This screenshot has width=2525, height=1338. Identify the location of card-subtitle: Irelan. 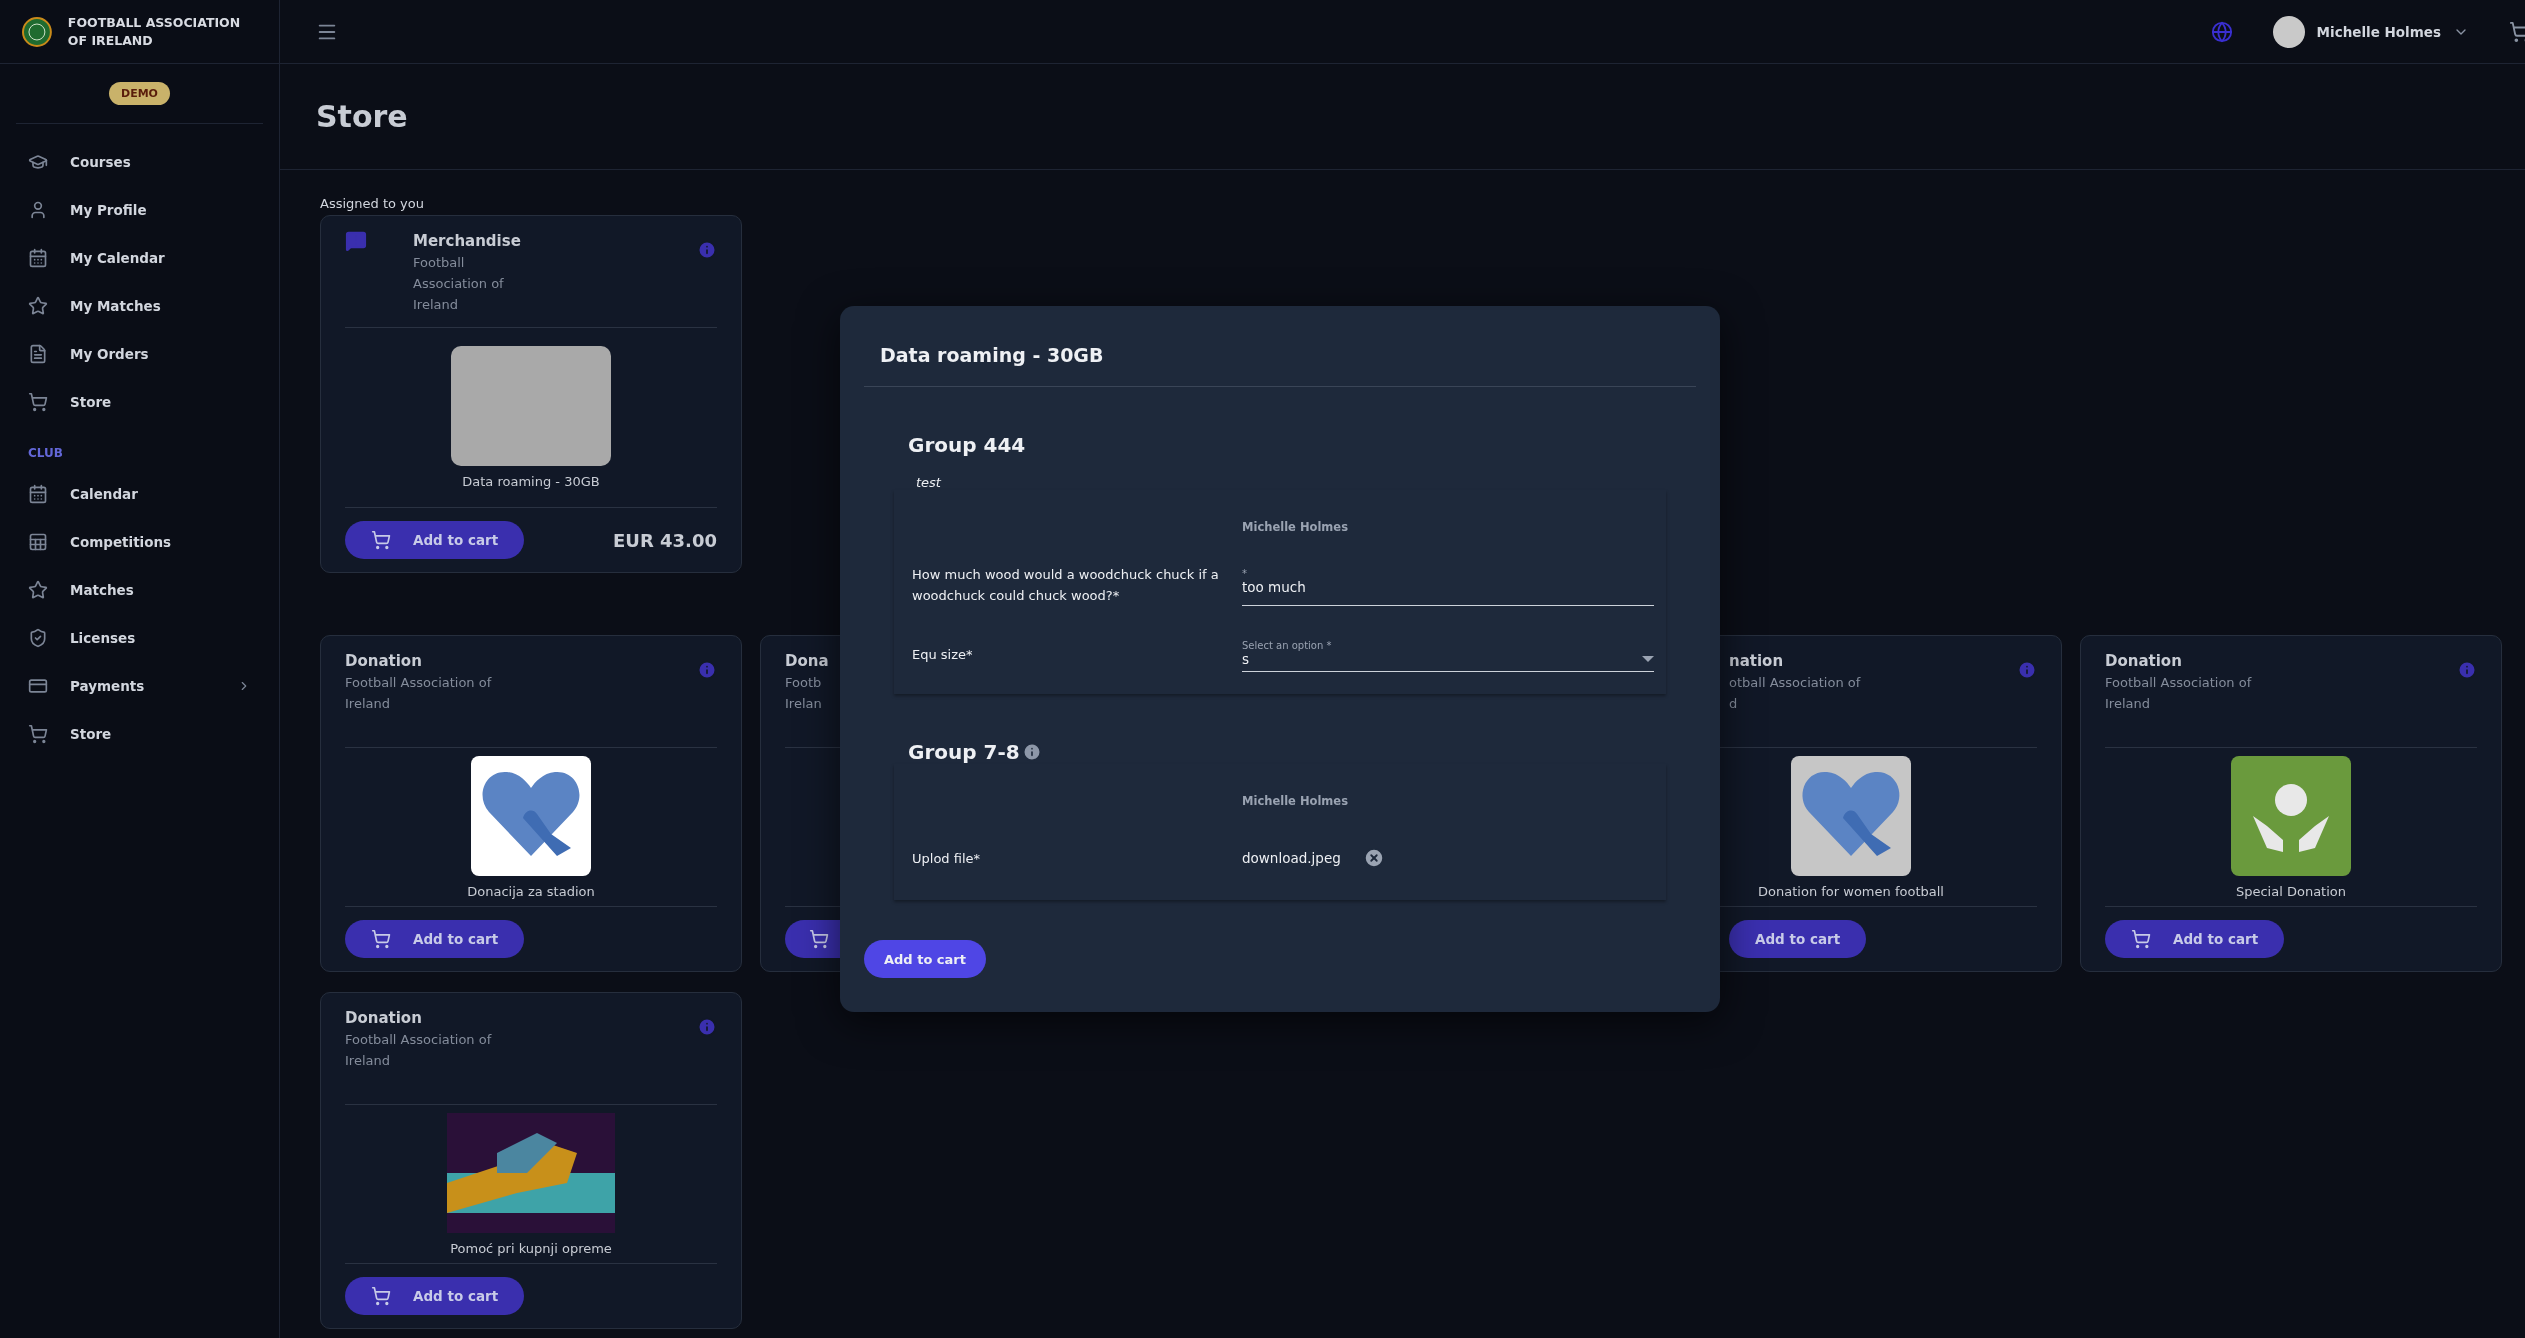
(803, 704).